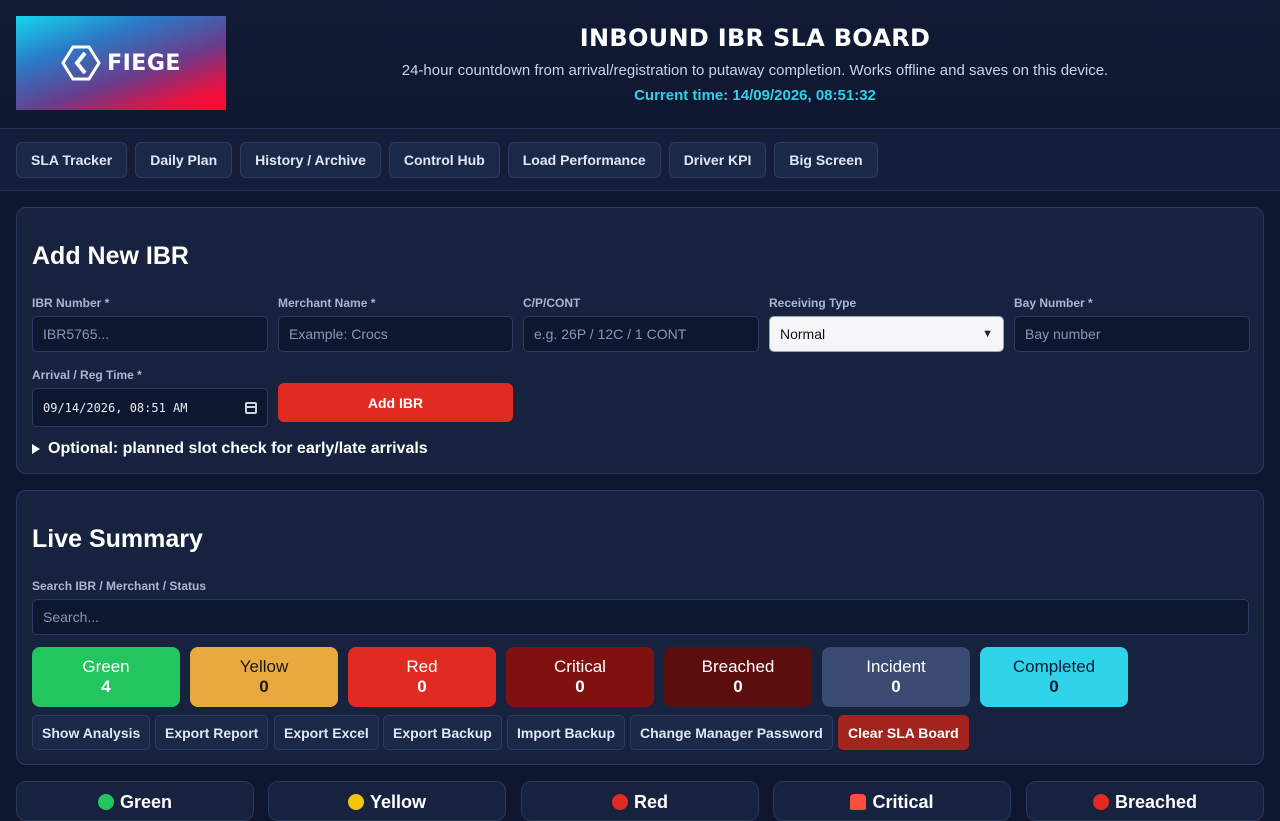 This screenshot has width=1280, height=821. Describe the element at coordinates (110, 256) in the screenshot. I see `add-ibr-title: Add New IBR` at that location.